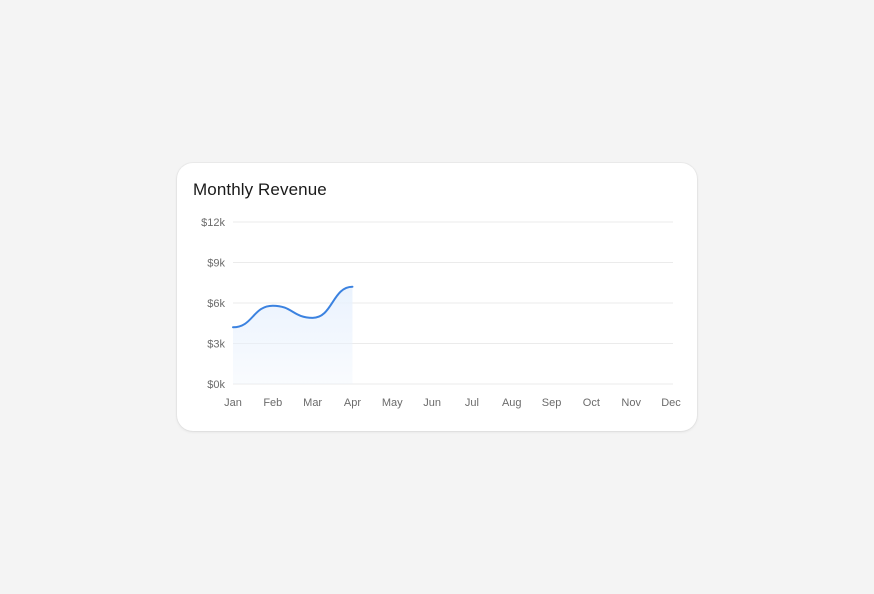 The width and height of the screenshot is (874, 594). What do you see at coordinates (216, 345) in the screenshot?
I see `y-tick-label: $3k` at bounding box center [216, 345].